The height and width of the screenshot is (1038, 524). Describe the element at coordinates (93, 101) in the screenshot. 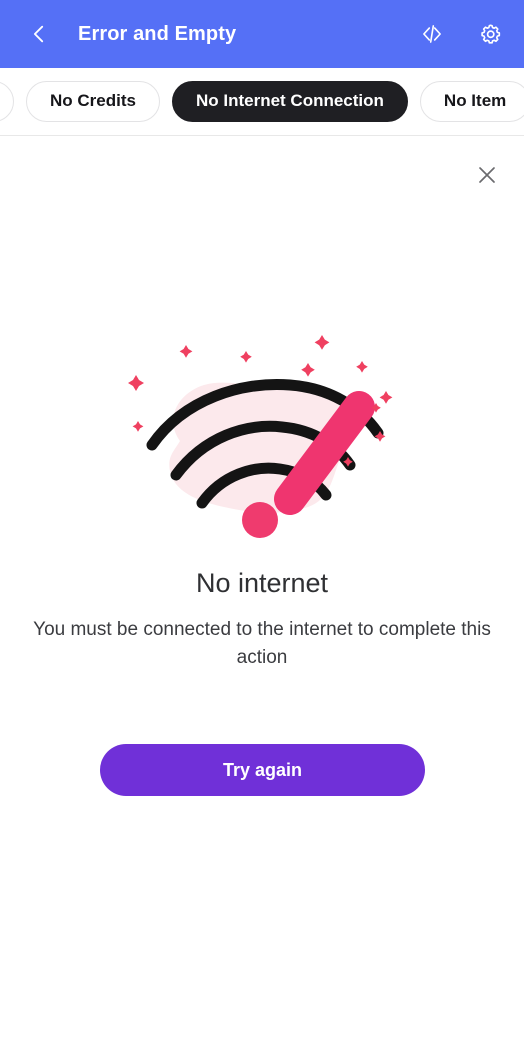

I see `chip-no-credits: No Credits` at that location.